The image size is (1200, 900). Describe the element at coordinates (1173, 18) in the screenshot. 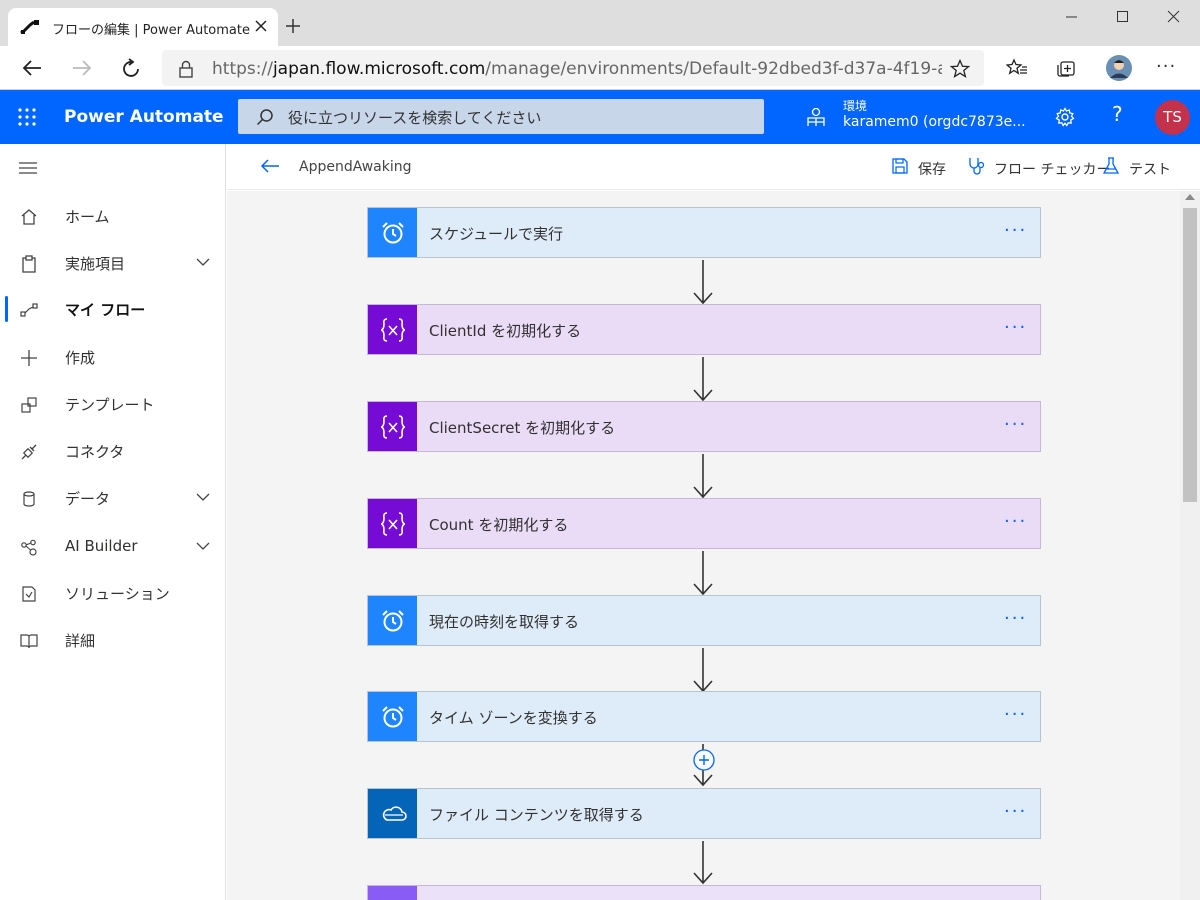

I see `window-close-icon` at that location.